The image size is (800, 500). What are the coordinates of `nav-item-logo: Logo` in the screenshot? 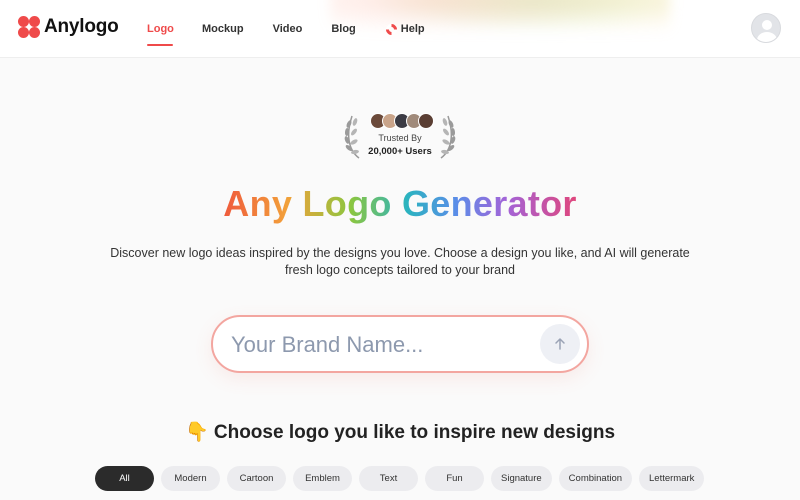 It's located at (160, 28).